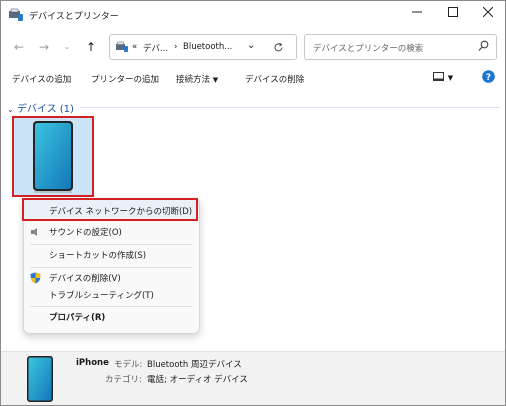 This screenshot has height=406, width=506. What do you see at coordinates (41, 79) in the screenshot?
I see `add-device-button: デバイスの追加` at bounding box center [41, 79].